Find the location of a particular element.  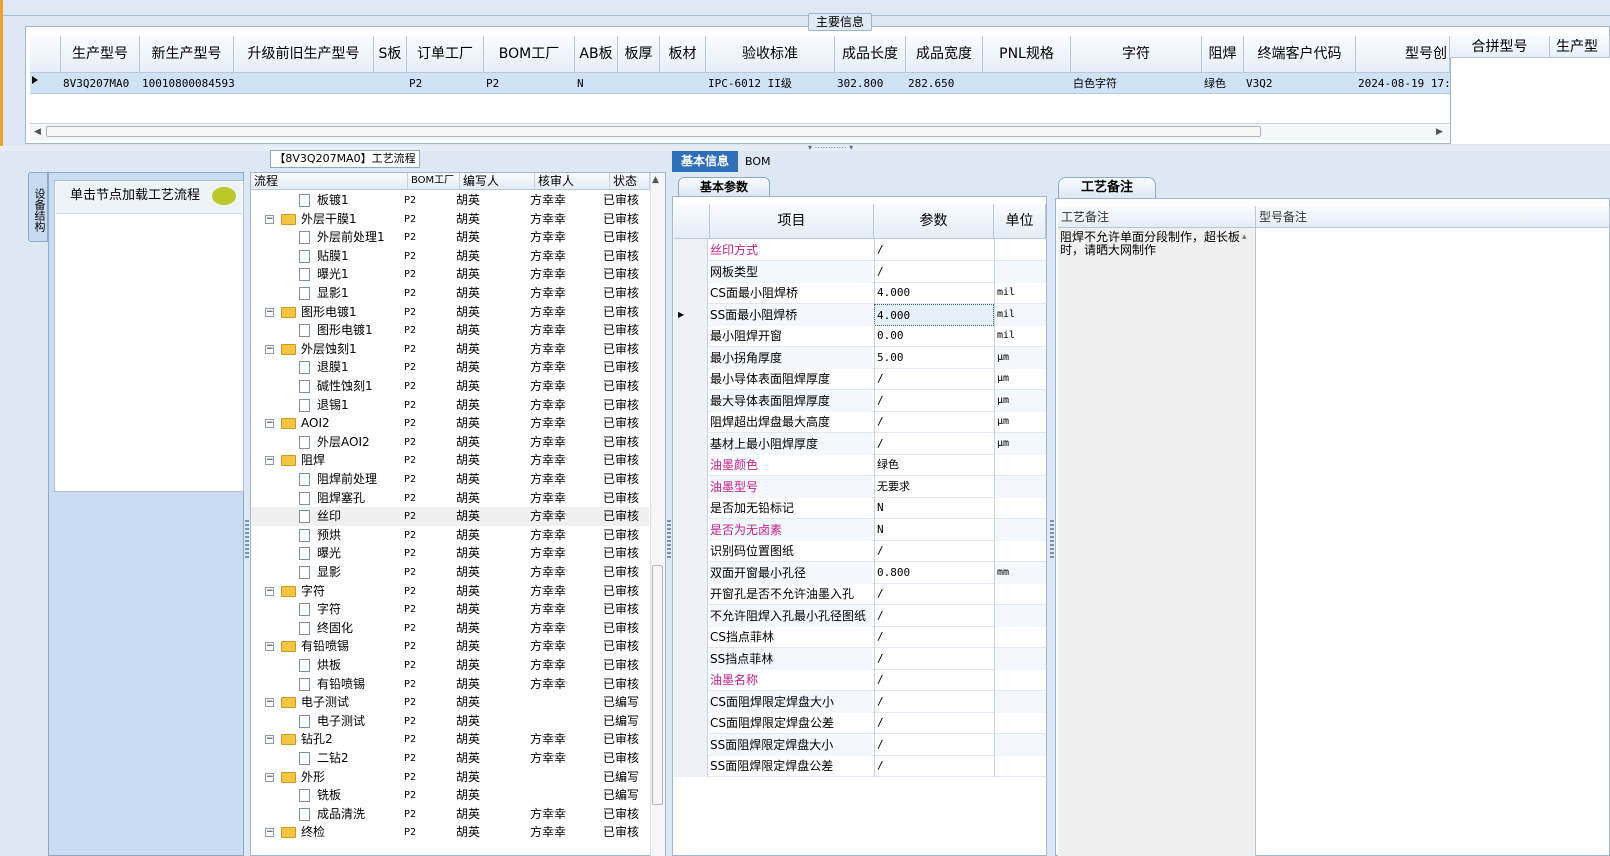

col-header-0: 生产型号 is located at coordinates (100, 54).